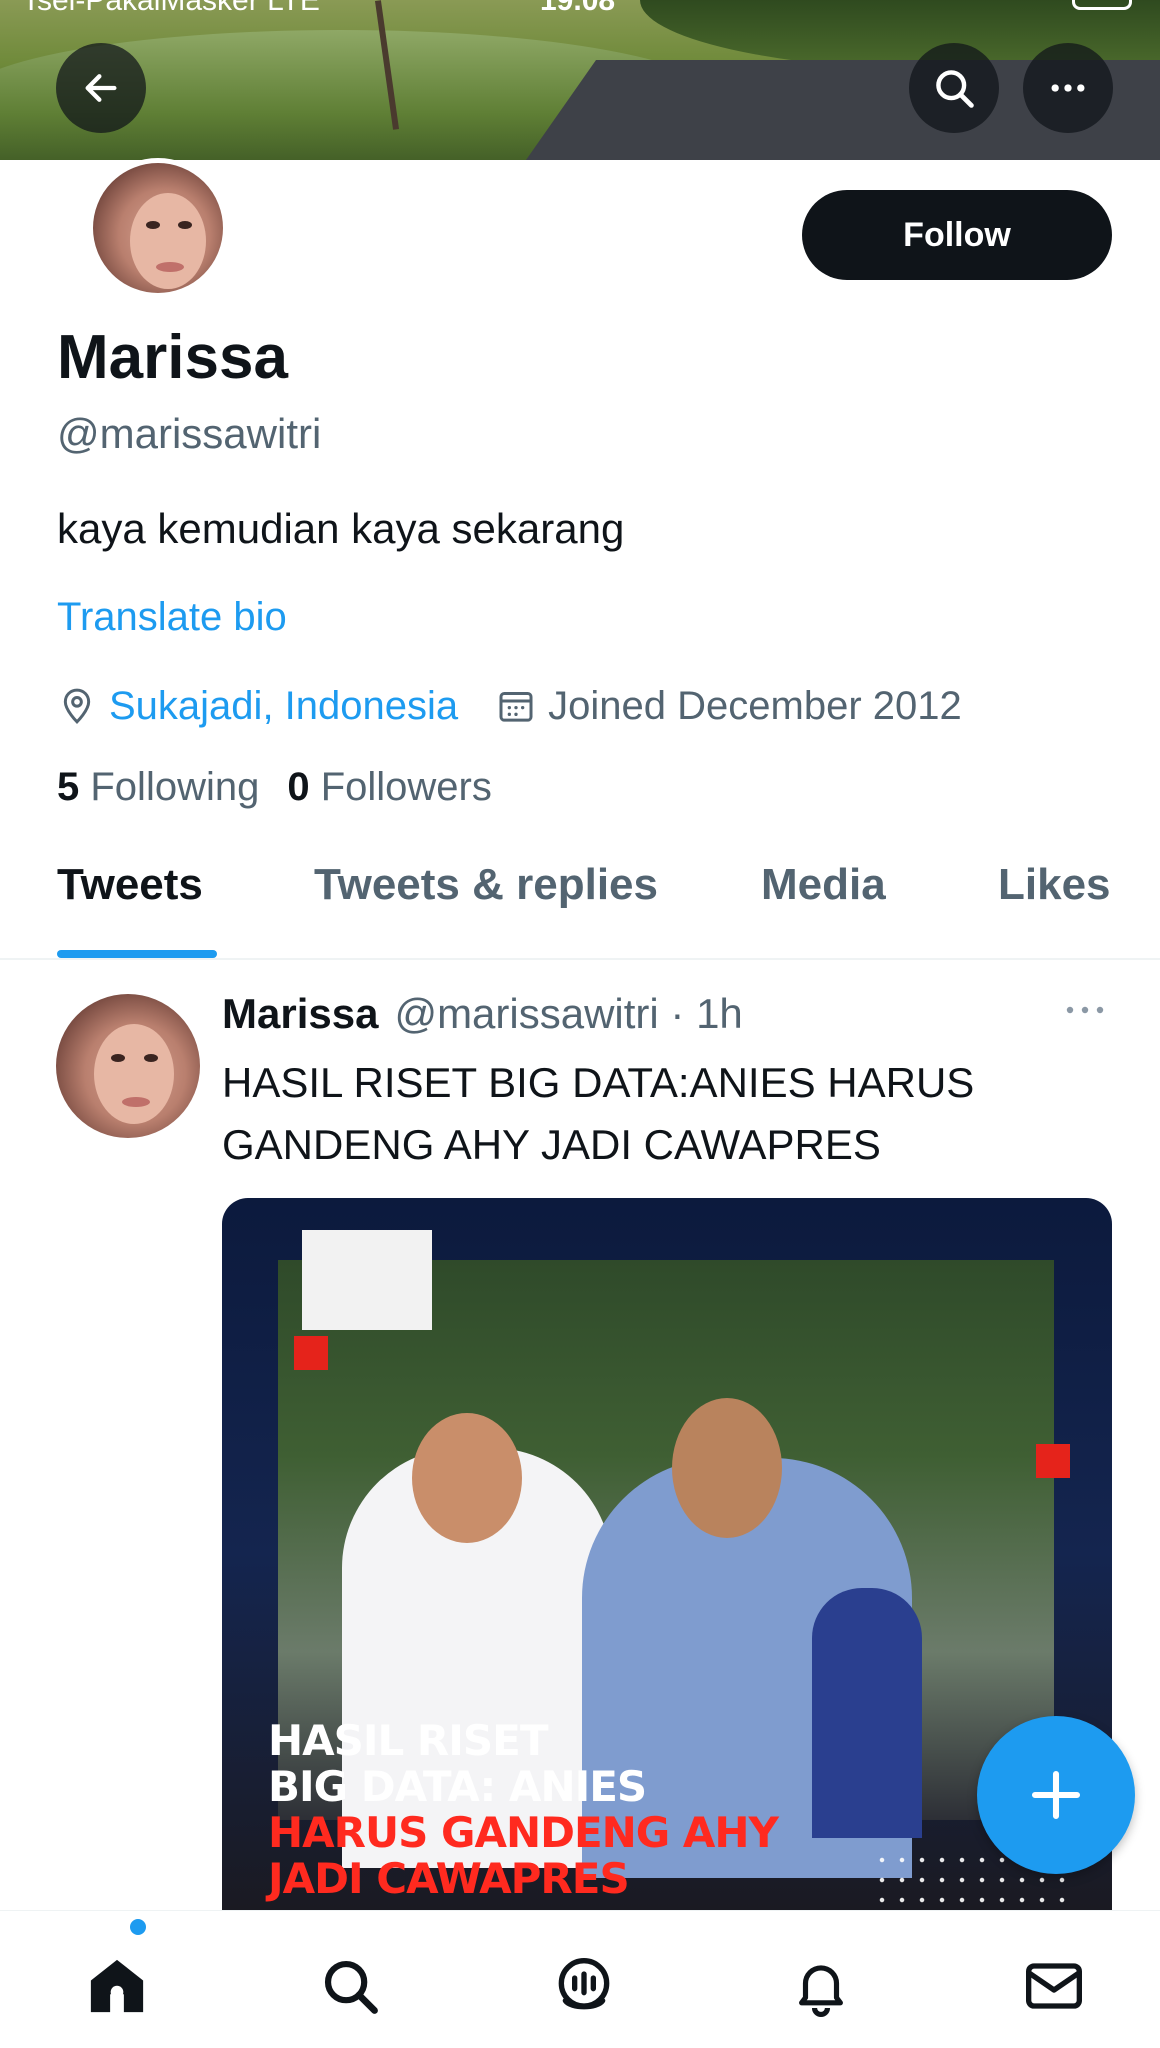  Describe the element at coordinates (77, 706) in the screenshot. I see `location-pin-icon` at that location.